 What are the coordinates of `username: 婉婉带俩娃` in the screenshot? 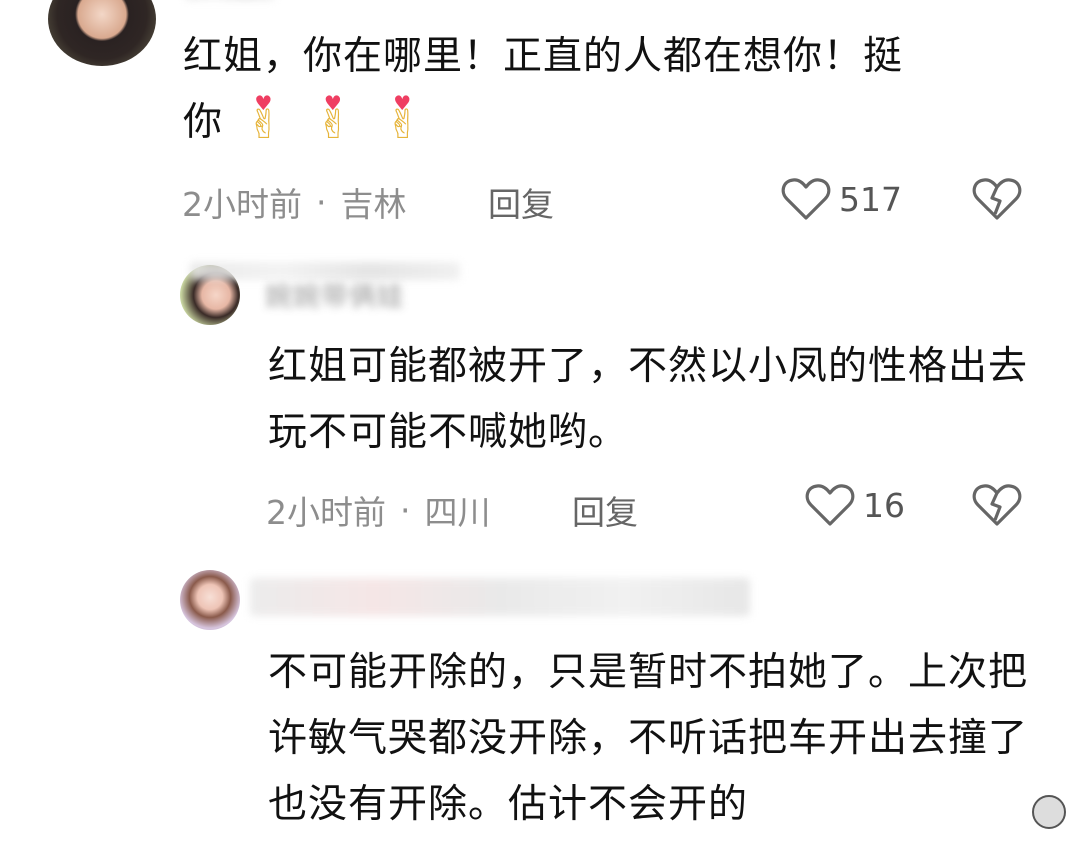 It's located at (335, 294).